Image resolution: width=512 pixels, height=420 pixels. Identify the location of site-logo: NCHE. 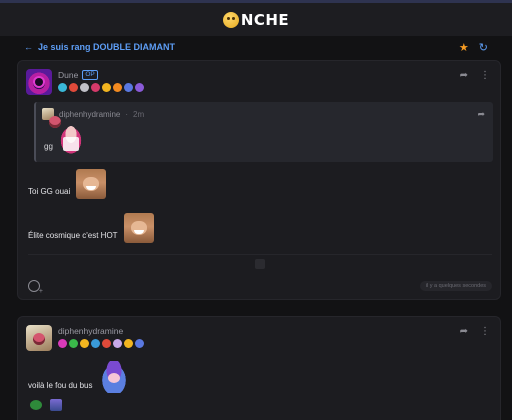
(256, 19).